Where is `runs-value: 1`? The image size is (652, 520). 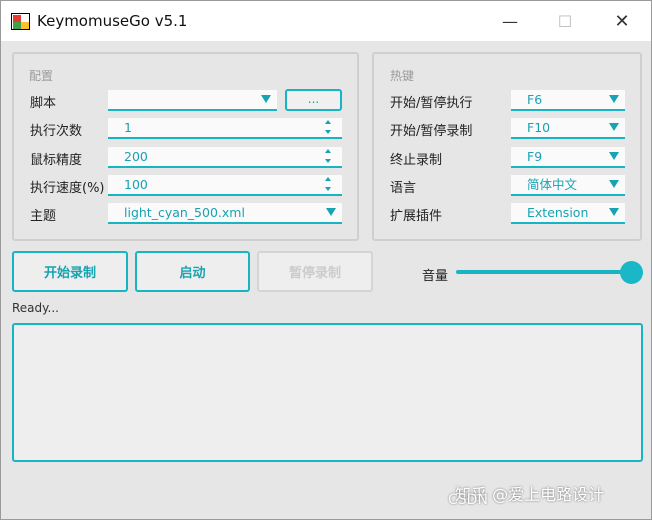 runs-value: 1 is located at coordinates (128, 127).